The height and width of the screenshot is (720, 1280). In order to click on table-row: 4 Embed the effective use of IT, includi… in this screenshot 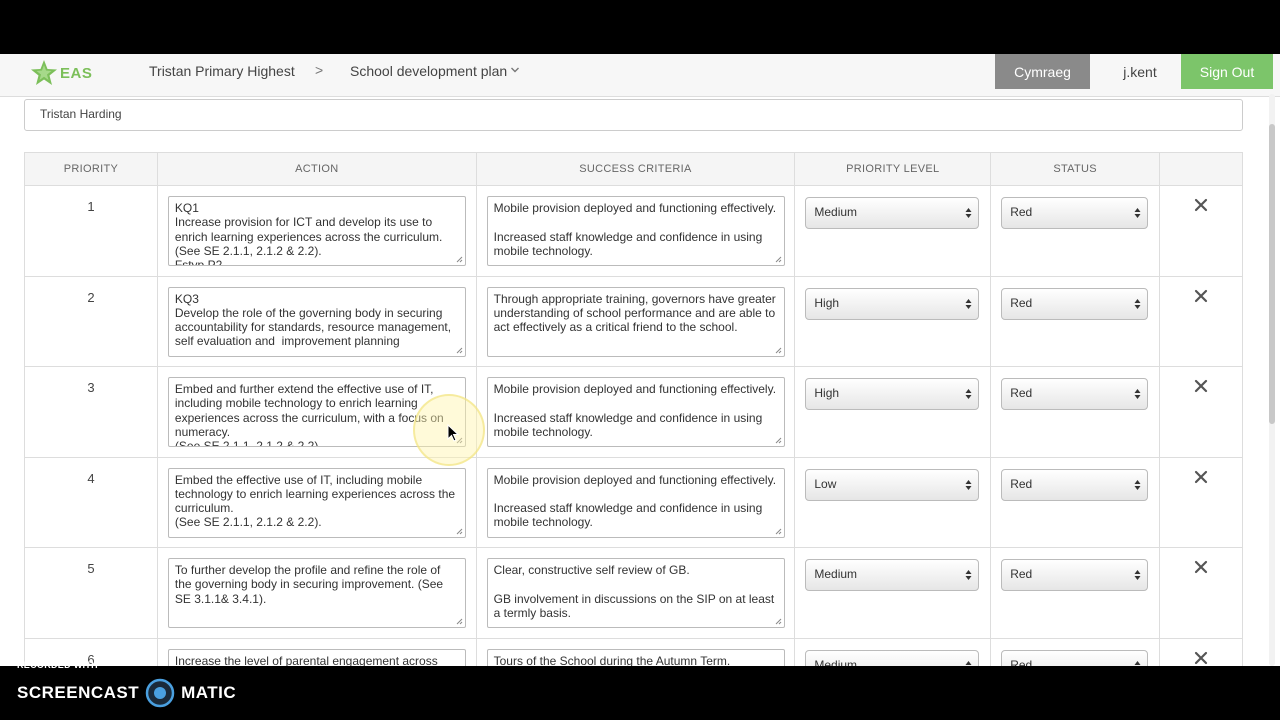, I will do `click(634, 502)`.